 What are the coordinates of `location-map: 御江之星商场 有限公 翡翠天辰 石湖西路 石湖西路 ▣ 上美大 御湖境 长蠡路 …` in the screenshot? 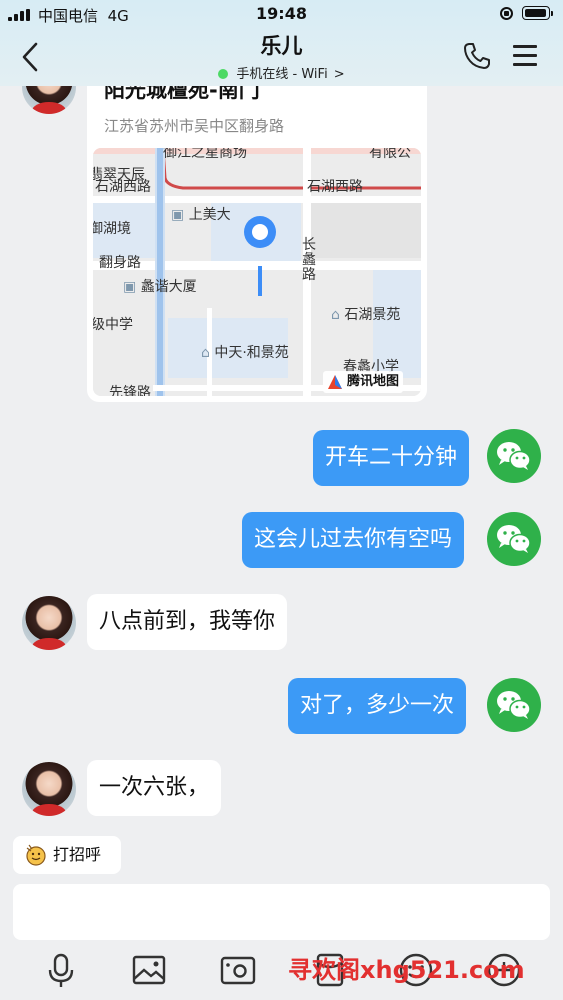 It's located at (257, 272).